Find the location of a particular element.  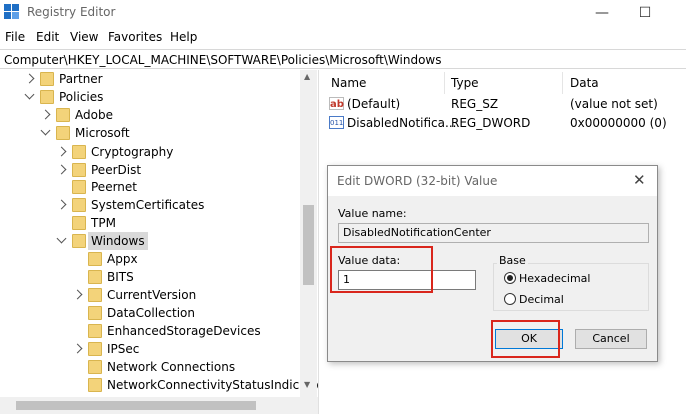

tree-label: SystemCertificates is located at coordinates (148, 205).